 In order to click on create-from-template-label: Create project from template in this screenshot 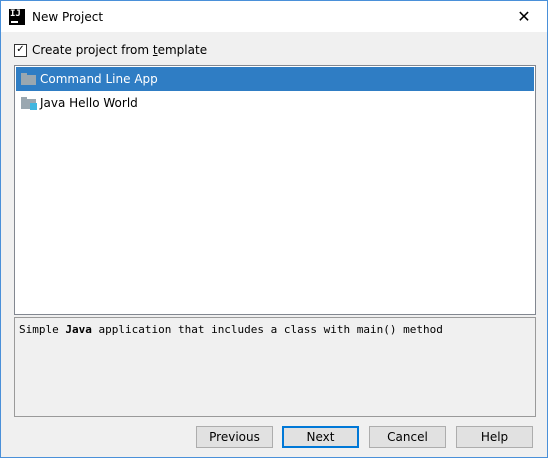, I will do `click(119, 50)`.